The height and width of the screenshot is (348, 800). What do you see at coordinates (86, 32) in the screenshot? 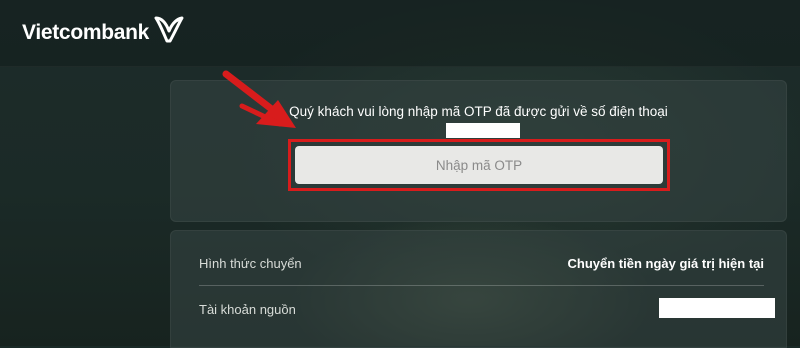
I see `brand-name: Vietcombank` at bounding box center [86, 32].